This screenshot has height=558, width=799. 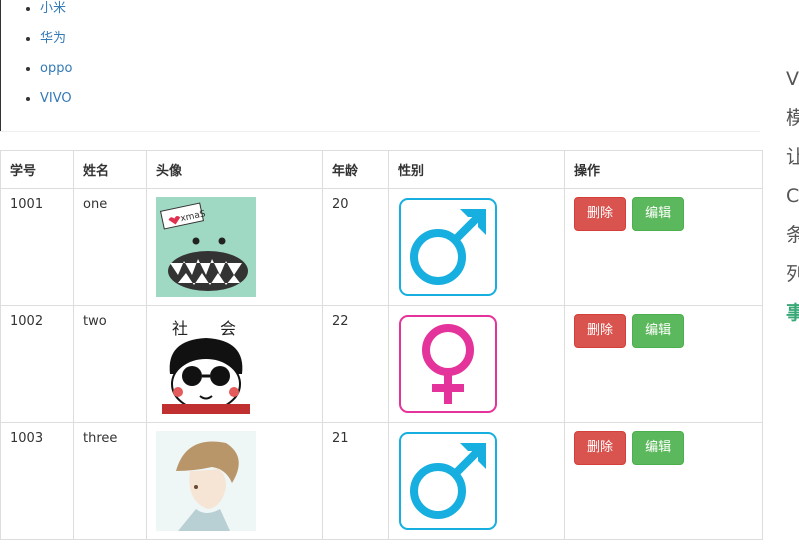 What do you see at coordinates (355, 169) in the screenshot?
I see `header-age: 年龄` at bounding box center [355, 169].